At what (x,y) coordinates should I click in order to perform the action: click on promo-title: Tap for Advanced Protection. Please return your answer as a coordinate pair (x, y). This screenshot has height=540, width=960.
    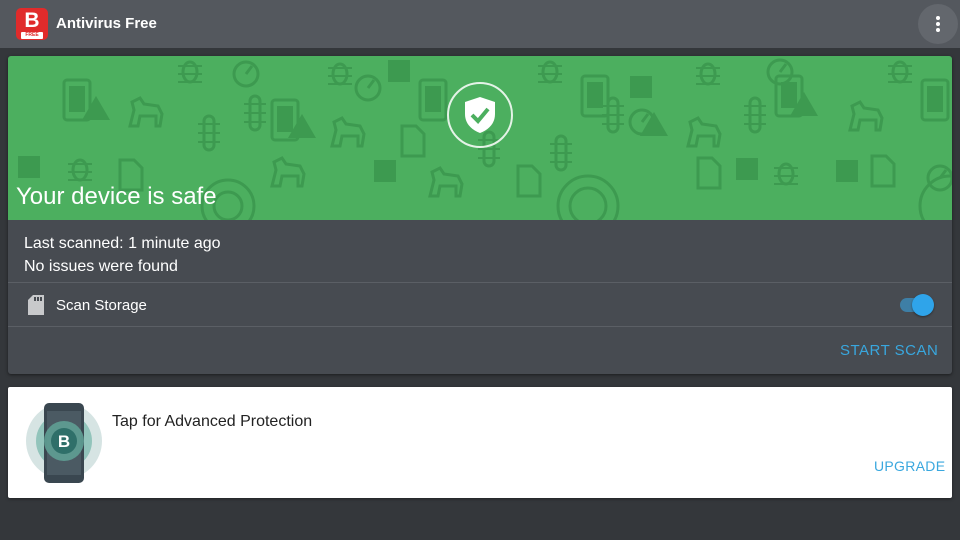
    Looking at the image, I should click on (212, 421).